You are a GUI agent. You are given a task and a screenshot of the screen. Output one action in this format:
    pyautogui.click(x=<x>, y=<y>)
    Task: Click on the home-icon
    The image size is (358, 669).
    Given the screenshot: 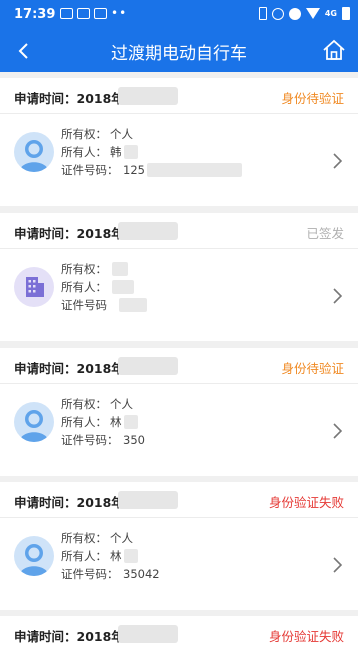 What is the action you would take?
    pyautogui.click(x=334, y=49)
    